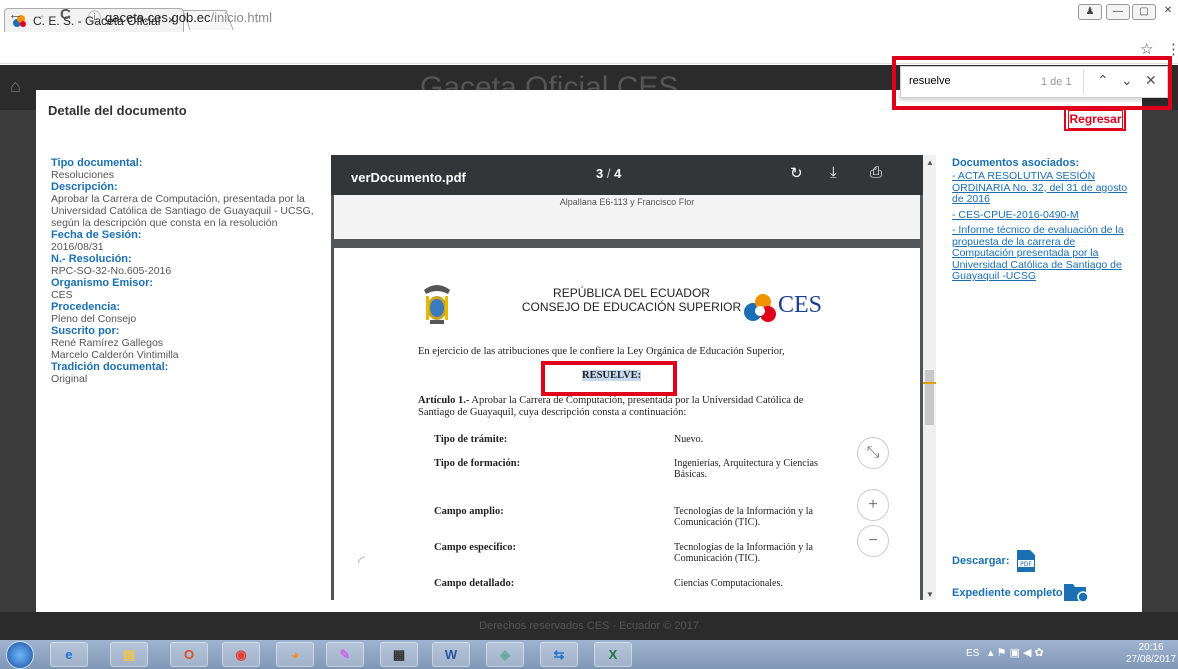 This screenshot has width=1178, height=669. I want to click on url-path: /inicio.html, so click(241, 17).